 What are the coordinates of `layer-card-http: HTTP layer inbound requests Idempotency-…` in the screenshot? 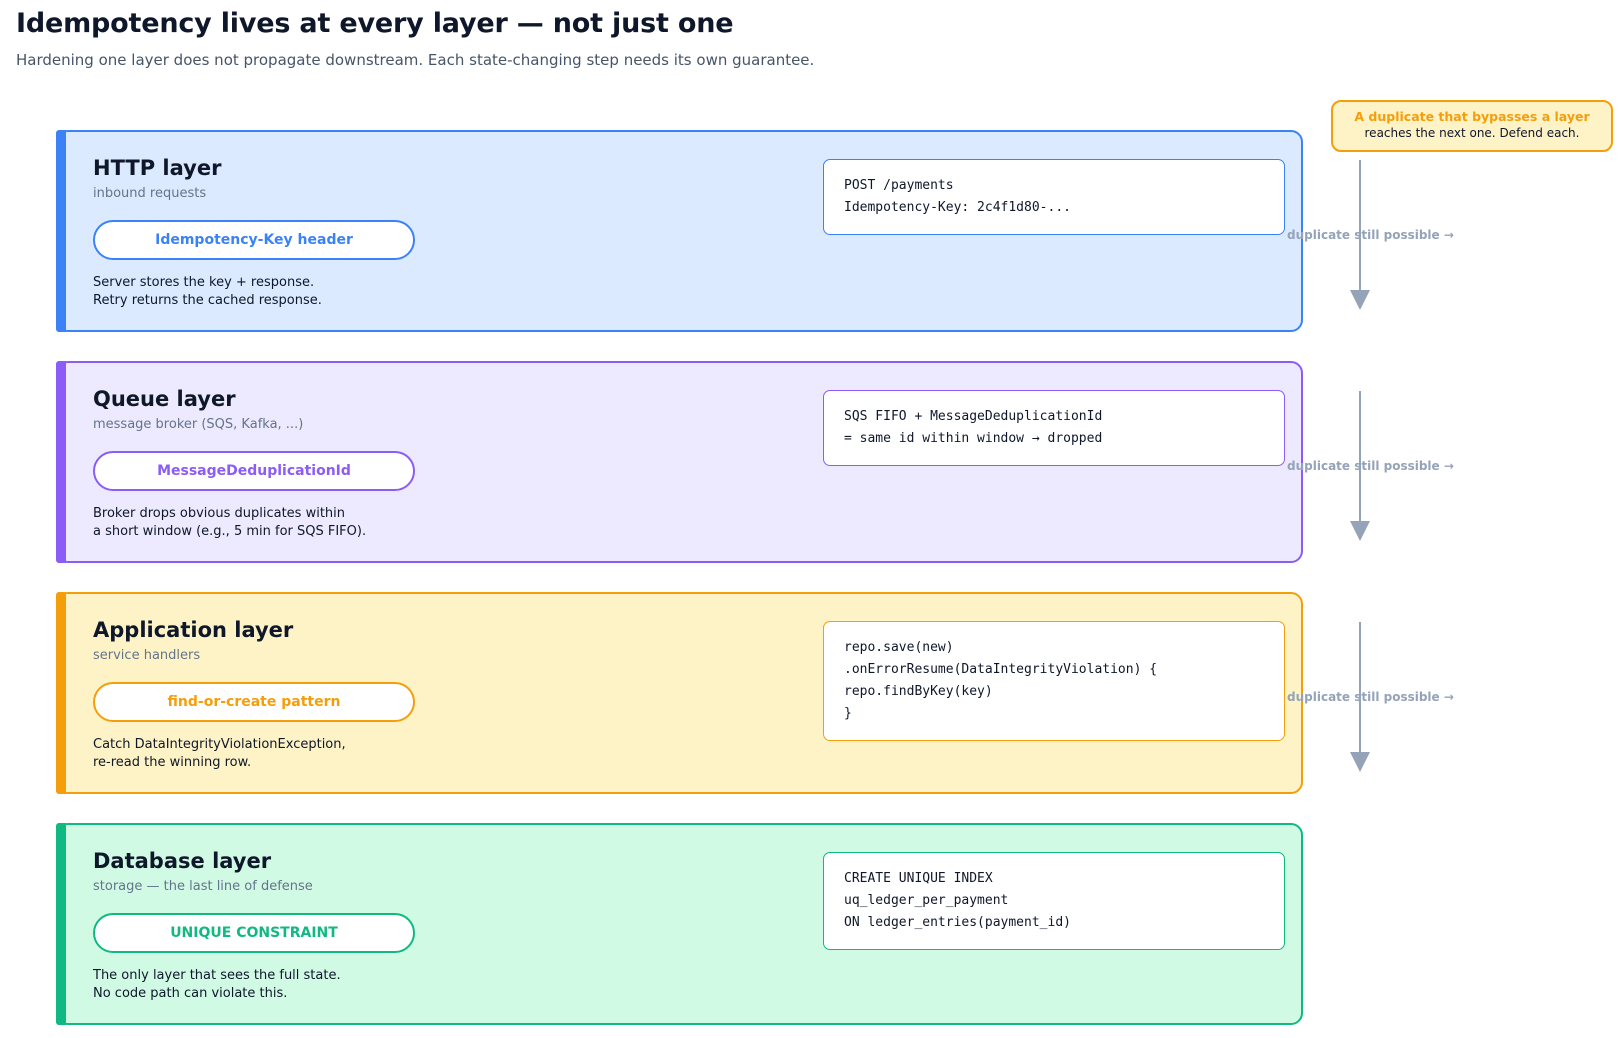 It's located at (679, 231).